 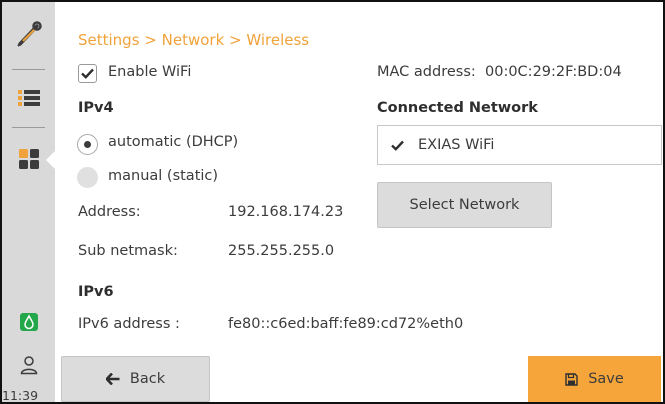 What do you see at coordinates (281, 251) in the screenshot?
I see `subnet-mask-value: 255.255.255.0` at bounding box center [281, 251].